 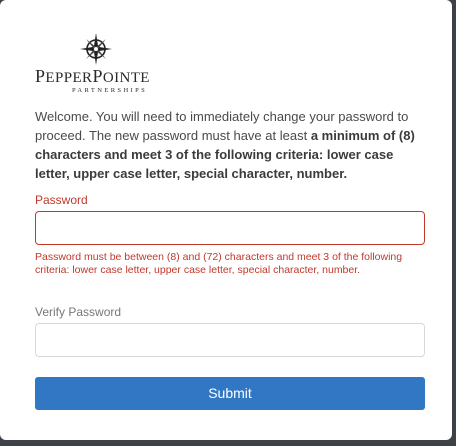 I want to click on password-label: Password, so click(x=61, y=200).